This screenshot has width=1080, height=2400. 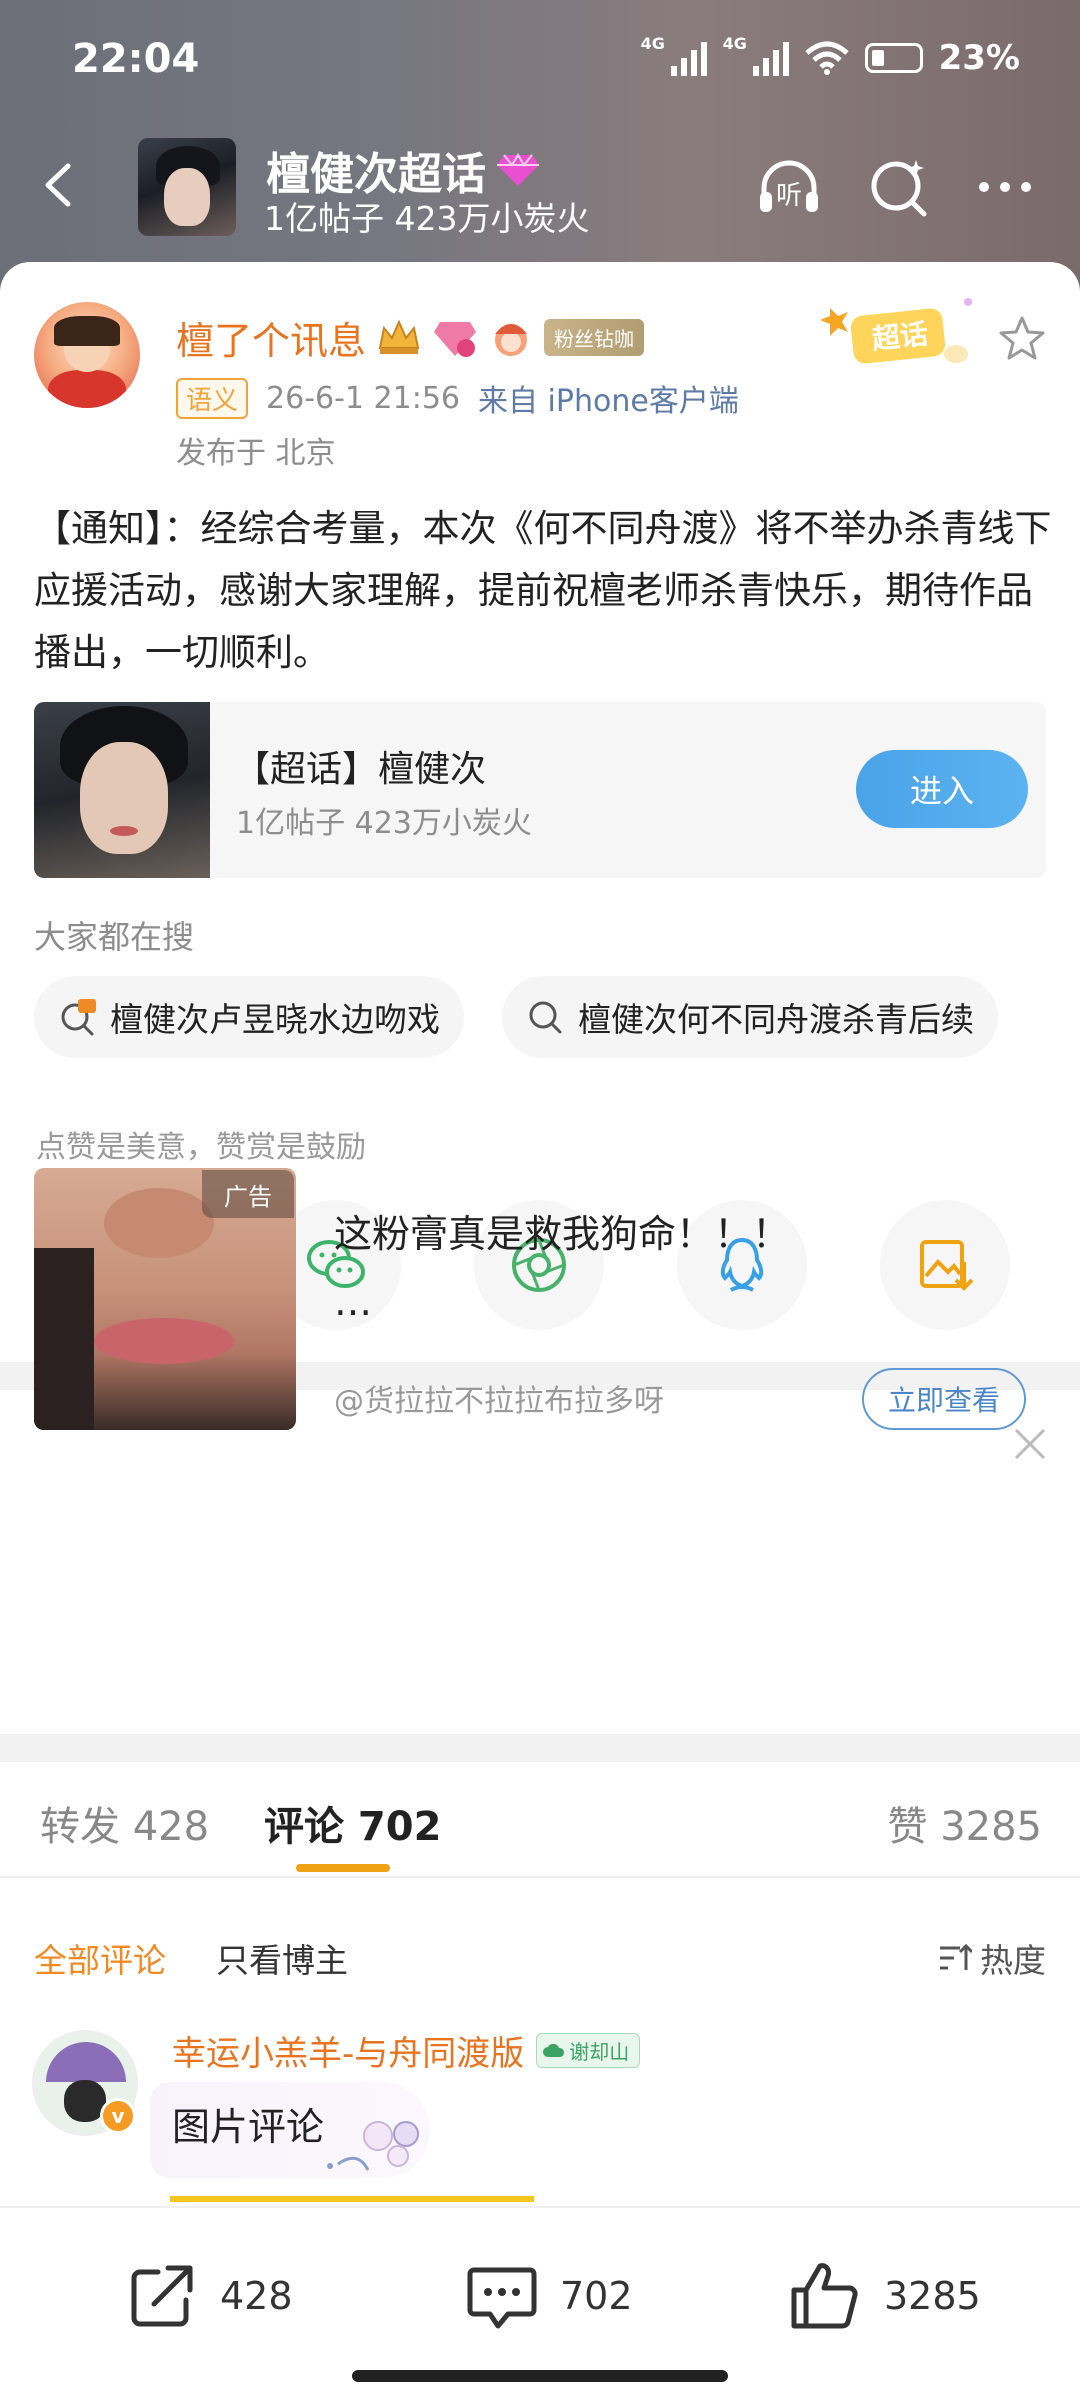 What do you see at coordinates (360, 769) in the screenshot?
I see `supertopic-card-title: 【超话】檀健次` at bounding box center [360, 769].